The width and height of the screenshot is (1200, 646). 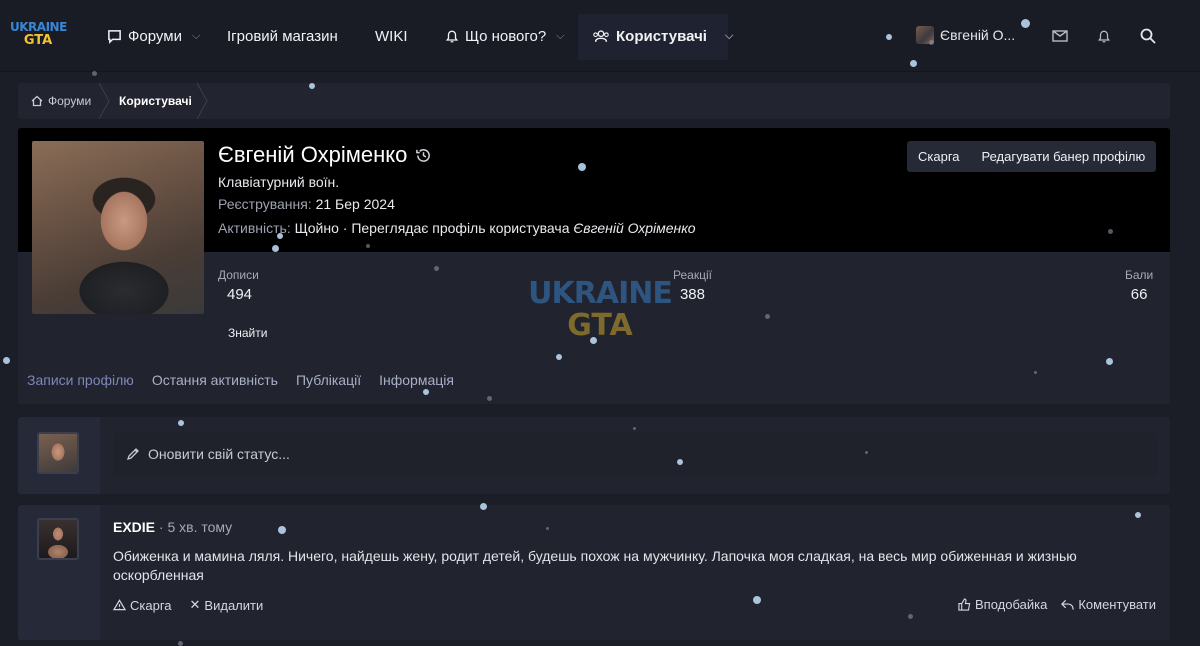 What do you see at coordinates (195, 604) in the screenshot?
I see `close-icon: ✕` at bounding box center [195, 604].